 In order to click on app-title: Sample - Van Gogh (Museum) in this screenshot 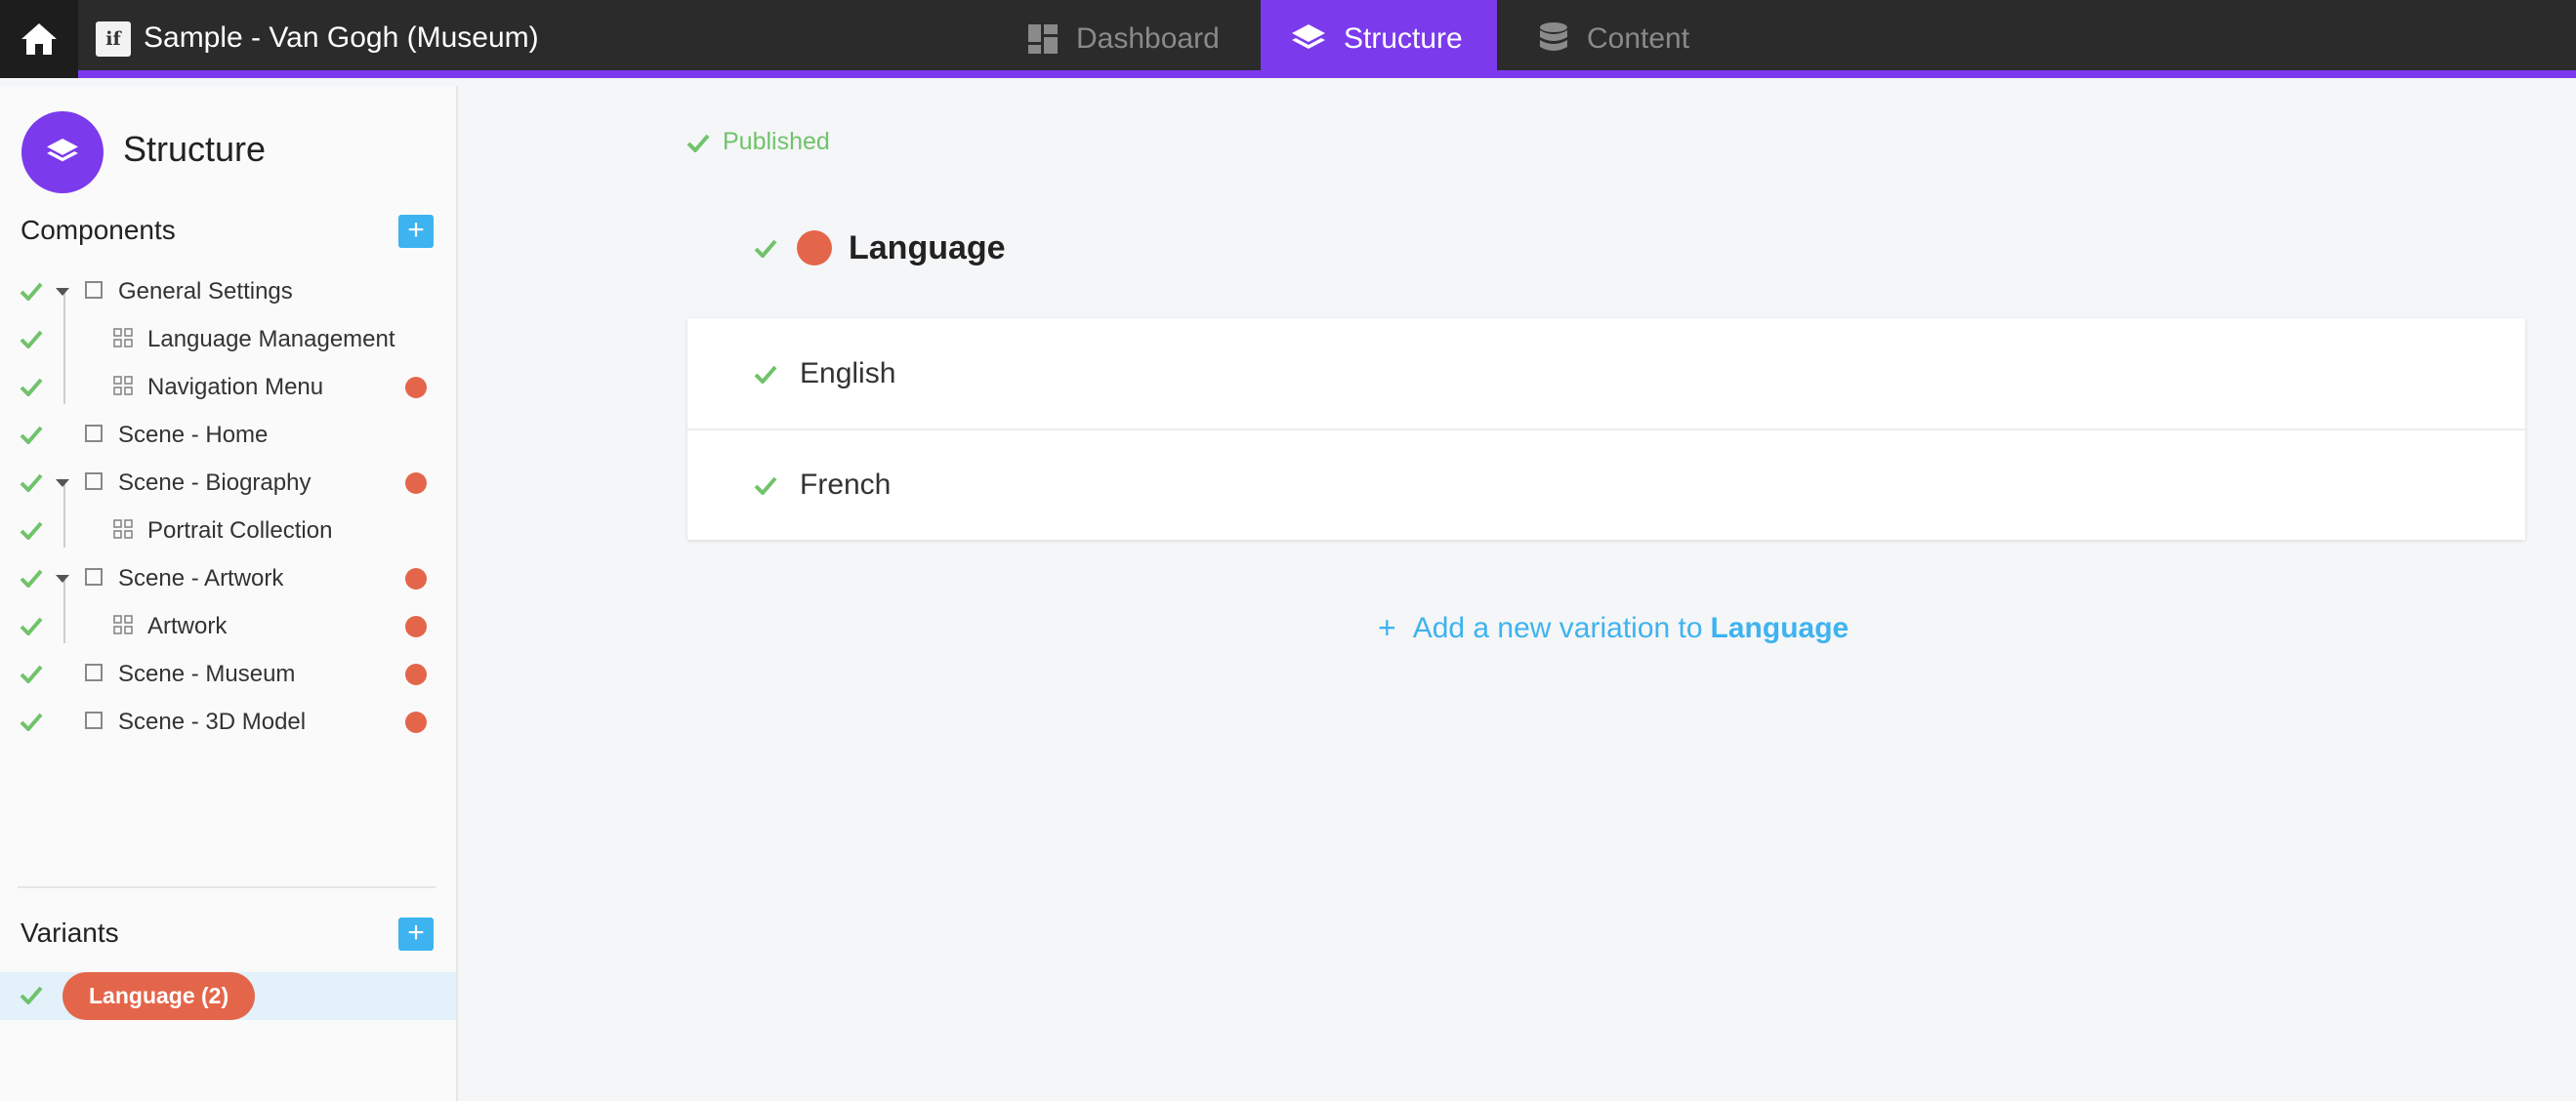, I will do `click(342, 37)`.